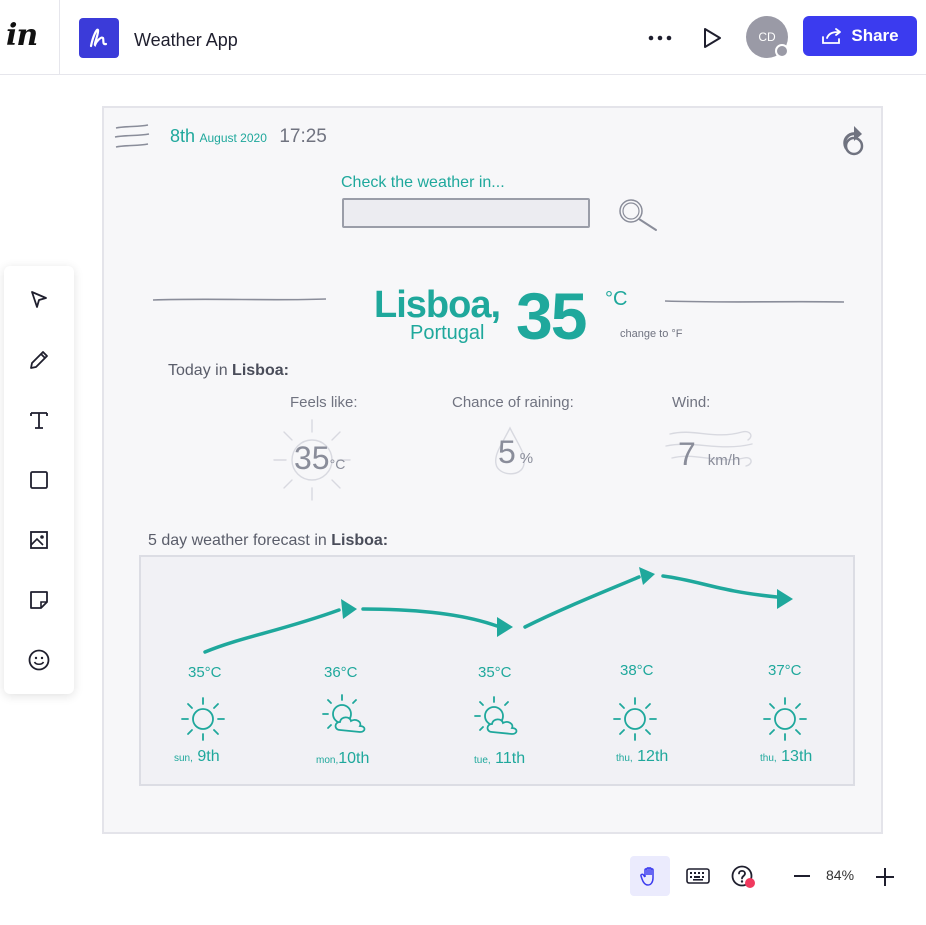 The width and height of the screenshot is (926, 925). I want to click on play-icon, so click(712, 38).